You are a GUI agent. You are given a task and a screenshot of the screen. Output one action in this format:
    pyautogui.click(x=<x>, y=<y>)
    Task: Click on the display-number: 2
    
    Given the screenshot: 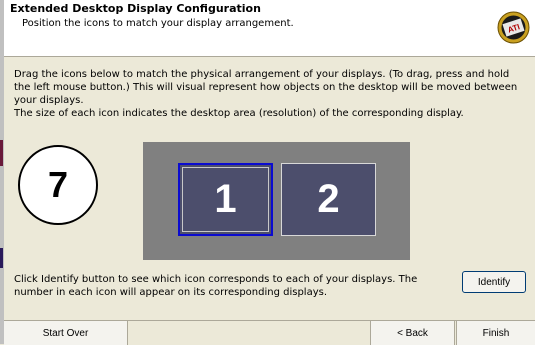 What is the action you would take?
    pyautogui.click(x=328, y=199)
    